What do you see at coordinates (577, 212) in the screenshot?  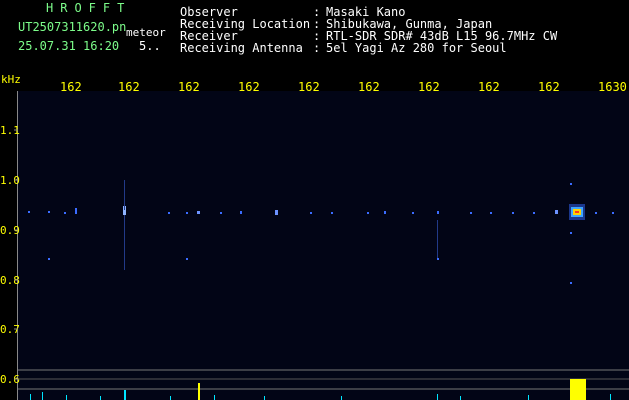 I see `meteor-echo` at bounding box center [577, 212].